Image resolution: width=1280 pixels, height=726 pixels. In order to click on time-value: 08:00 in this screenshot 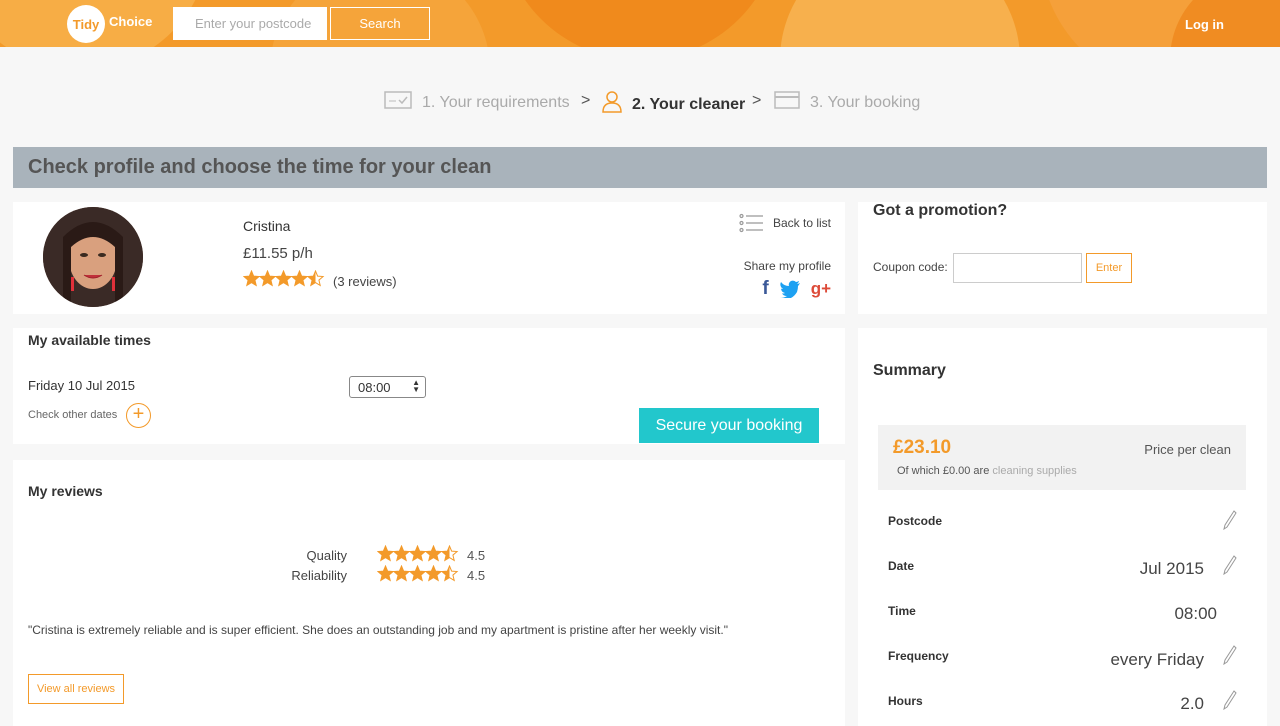, I will do `click(1195, 613)`.